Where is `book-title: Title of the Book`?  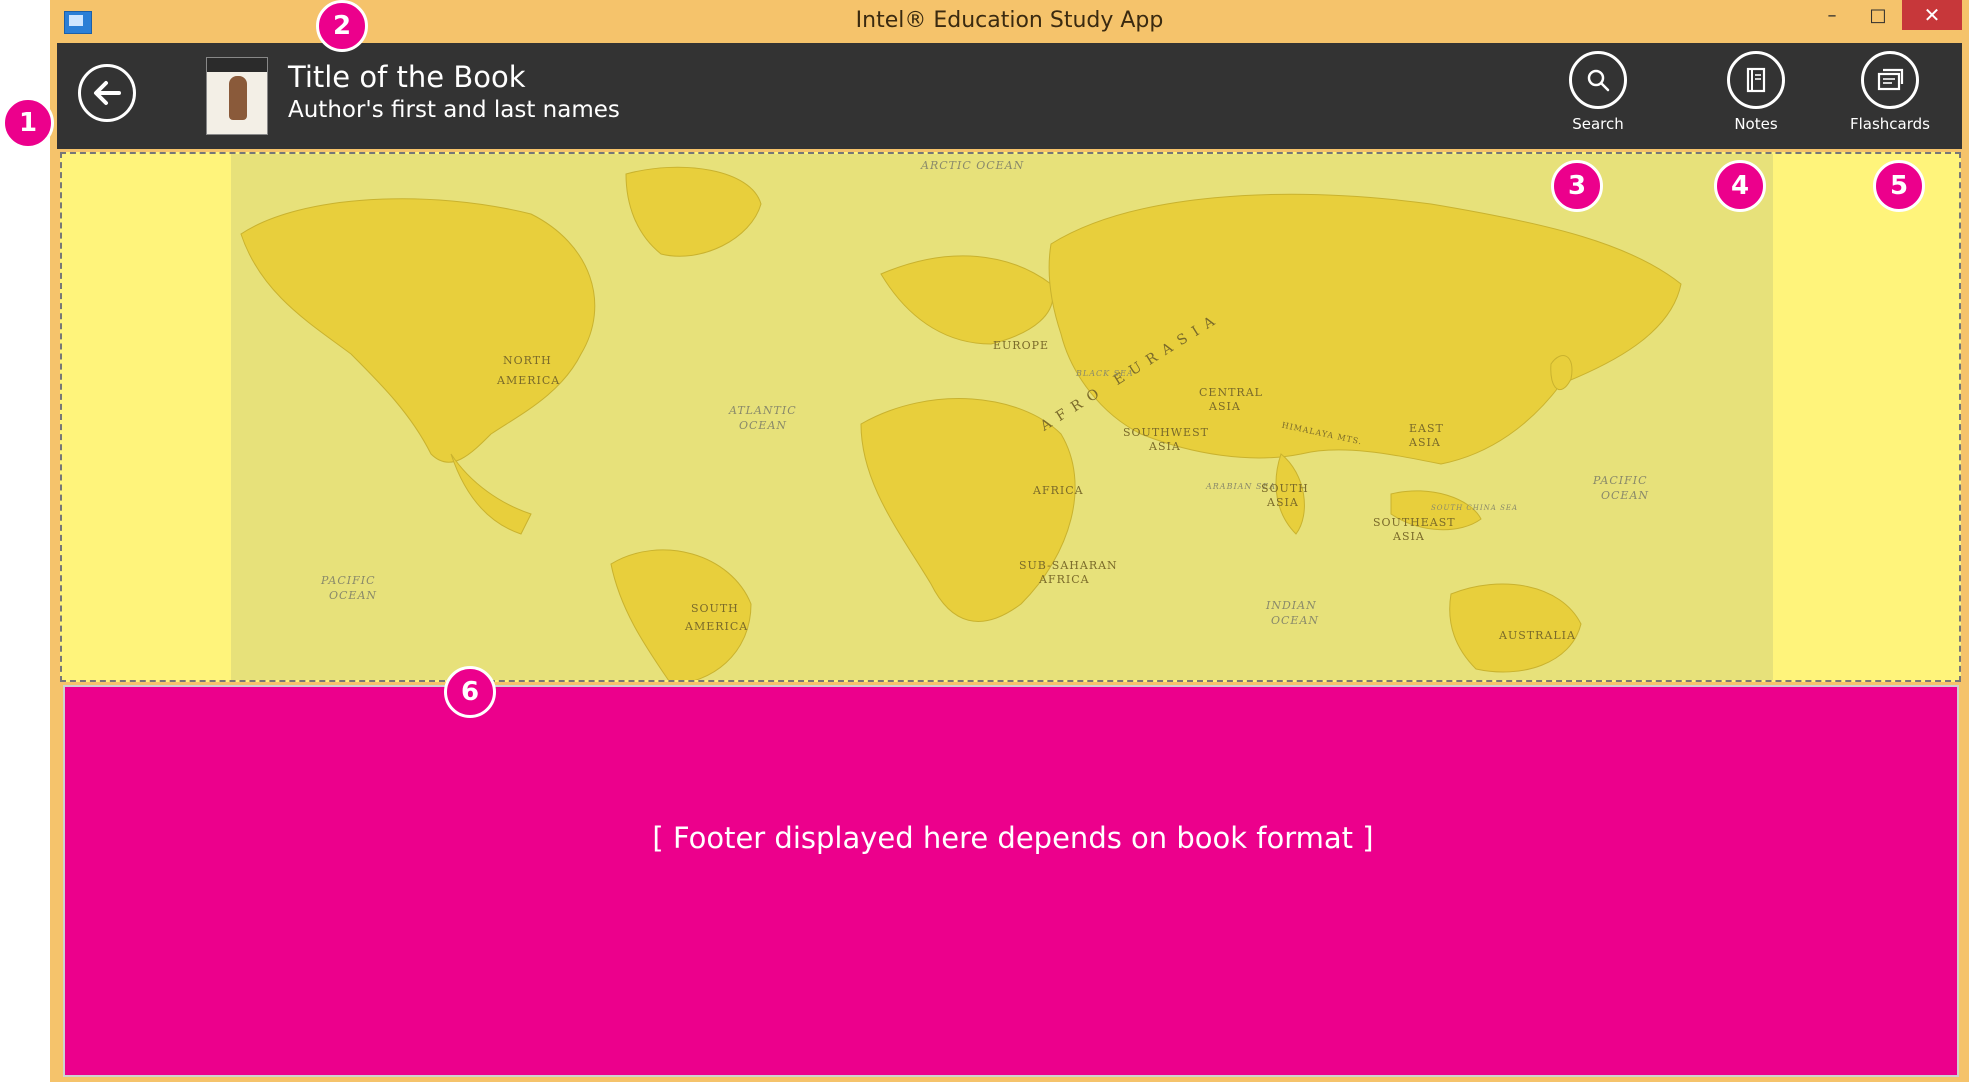 book-title: Title of the Book is located at coordinates (407, 77).